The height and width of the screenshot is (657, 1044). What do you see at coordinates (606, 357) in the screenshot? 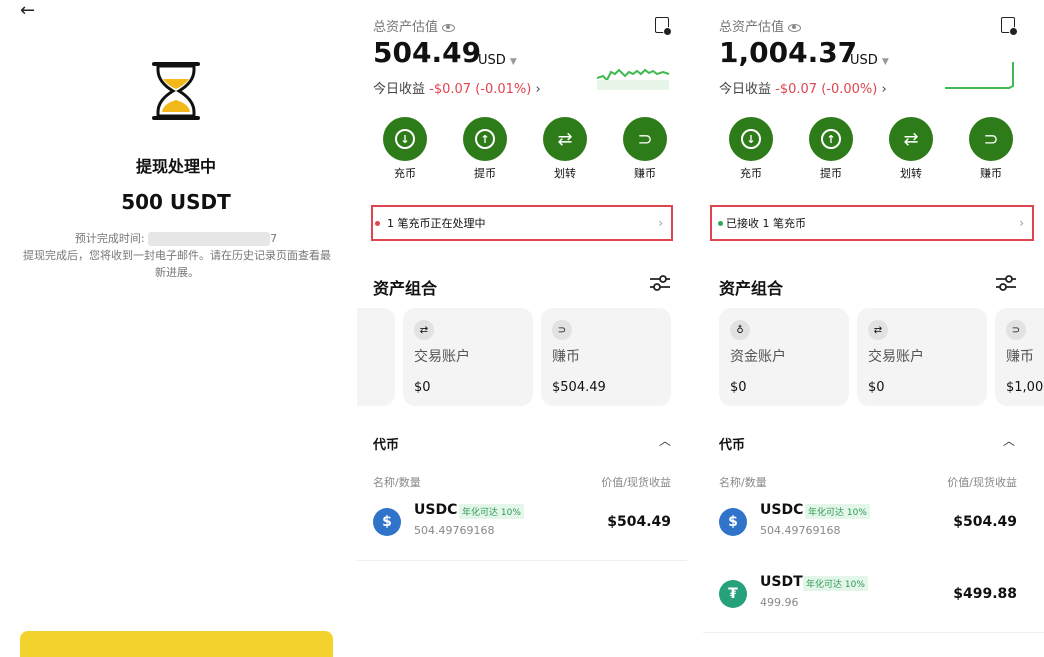
I see `account-card: ⊃ 赚币 $504.49` at bounding box center [606, 357].